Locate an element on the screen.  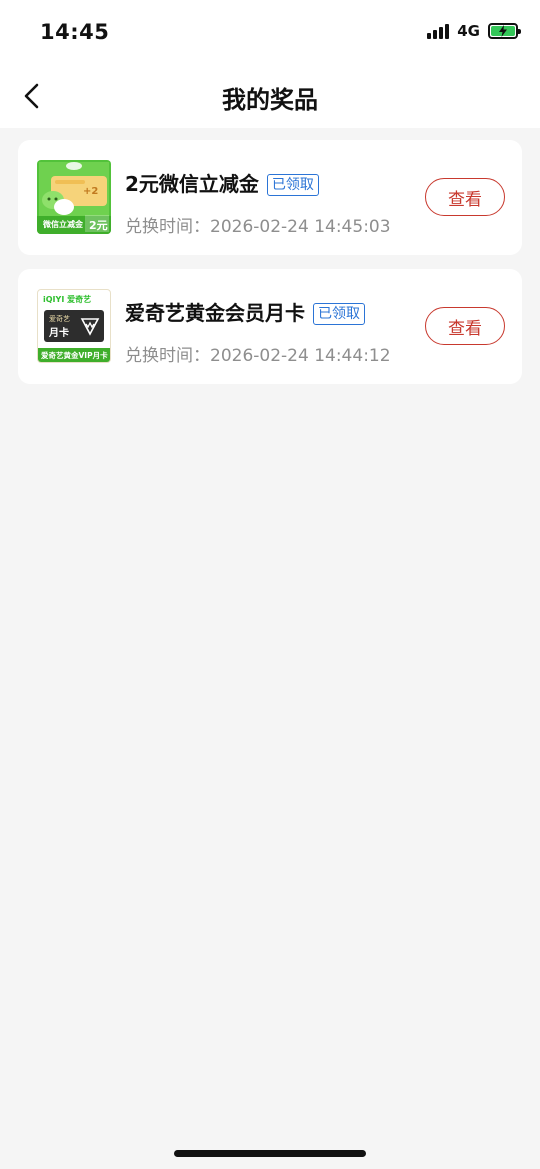
iqiyi-card-thumbnail: iQIYI 爱奇艺 爱奇艺 月卡 爱奇艺黄金VIP月卡 is located at coordinates (74, 326).